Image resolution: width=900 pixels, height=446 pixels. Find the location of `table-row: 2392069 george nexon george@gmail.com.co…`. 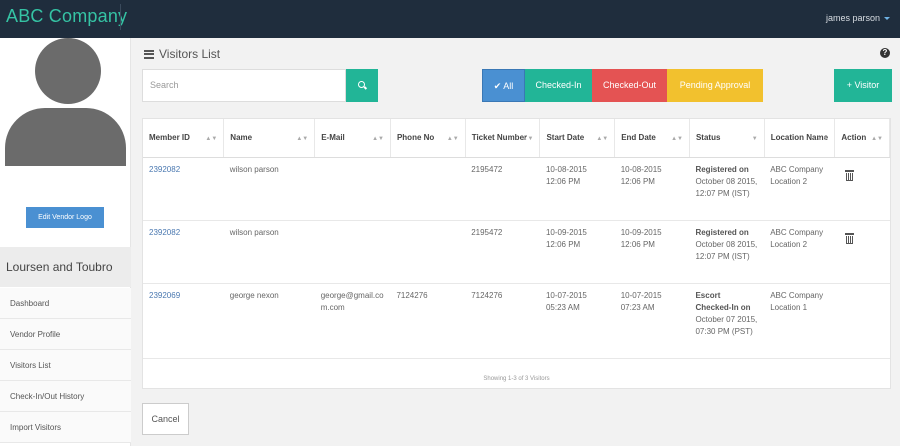

table-row: 2392069 george nexon george@gmail.com.co… is located at coordinates (516, 321).